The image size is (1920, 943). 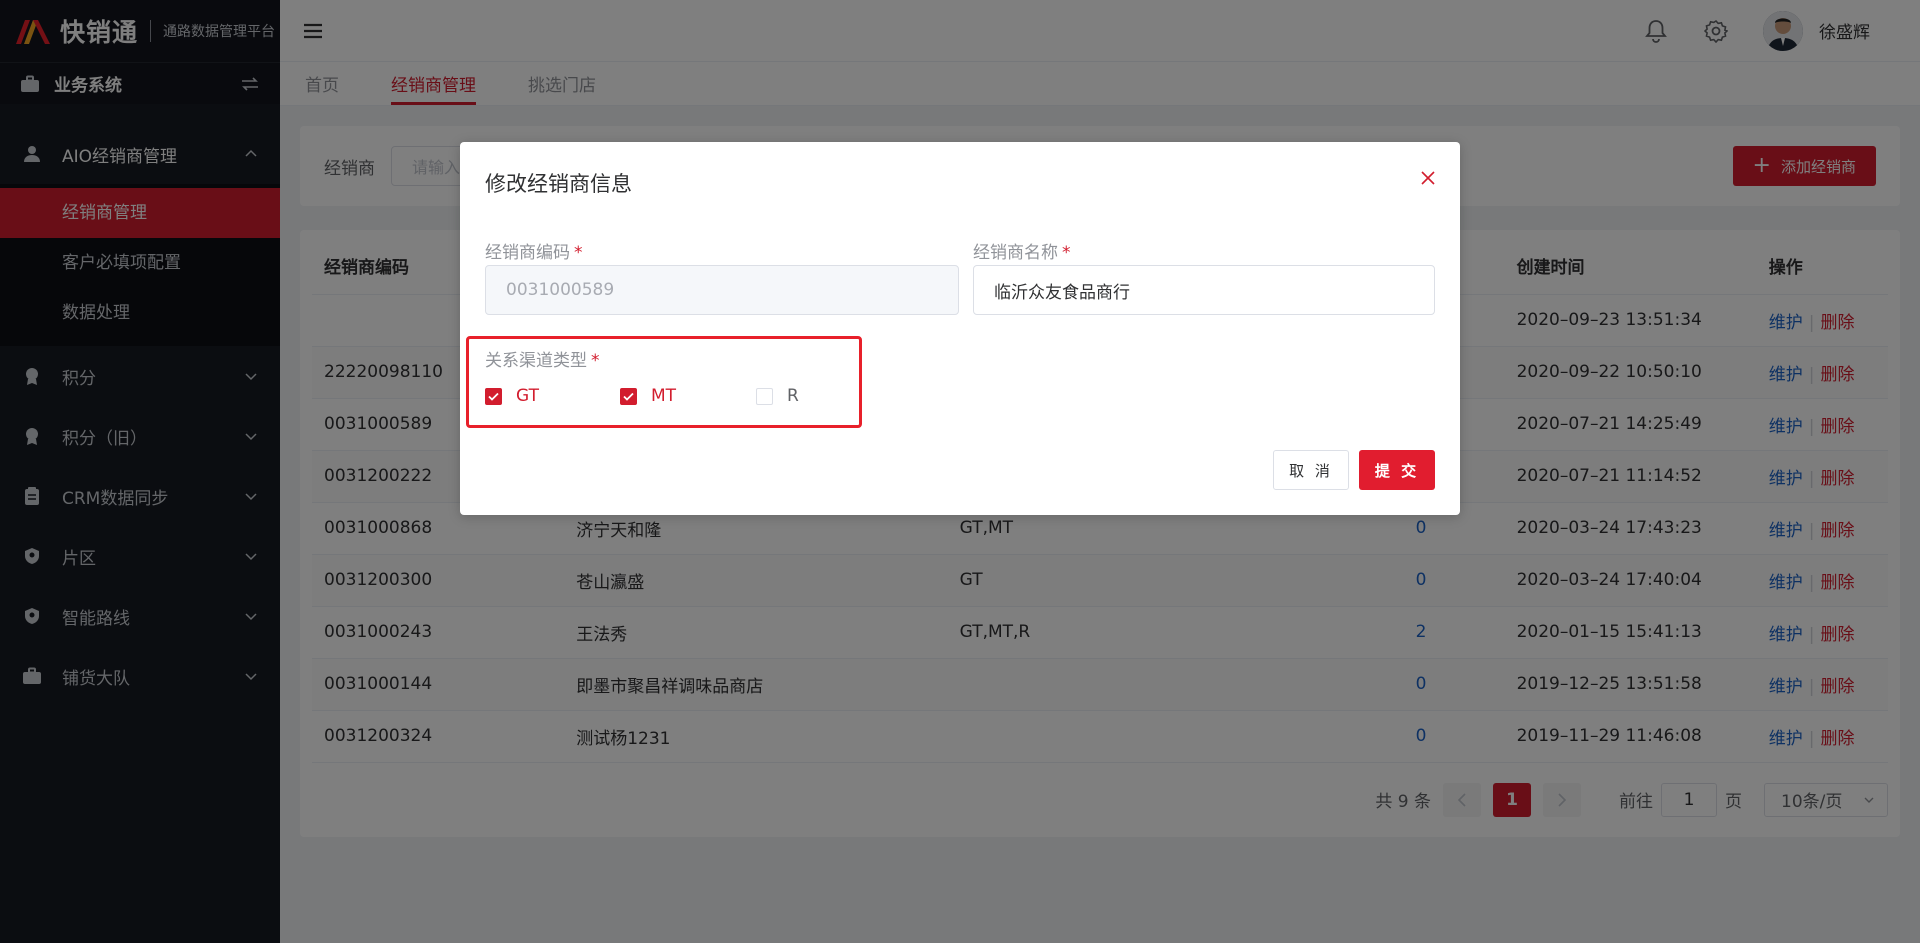 I want to click on dealer-name-input: 临沂众友食品商行, so click(x=1204, y=290).